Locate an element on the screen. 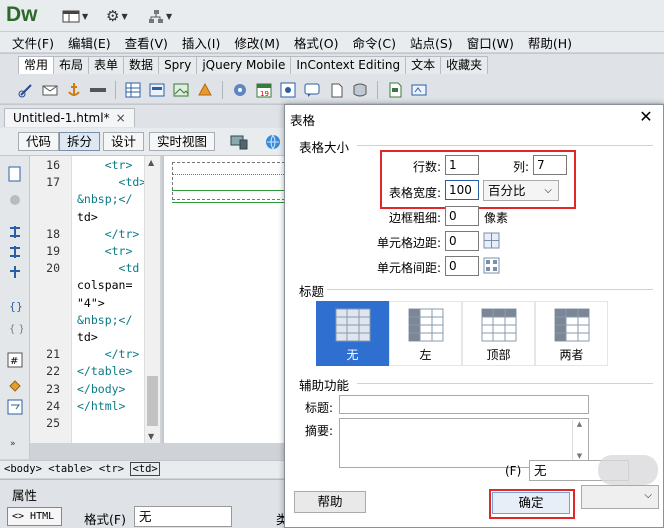  menu-modify: 修改(M) is located at coordinates (257, 42).